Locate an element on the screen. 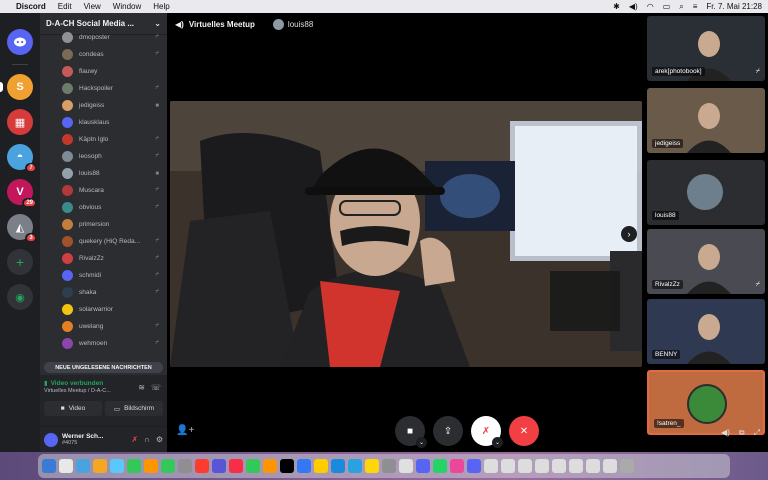  voice-member: shaka ⌿ is located at coordinates (103, 292).